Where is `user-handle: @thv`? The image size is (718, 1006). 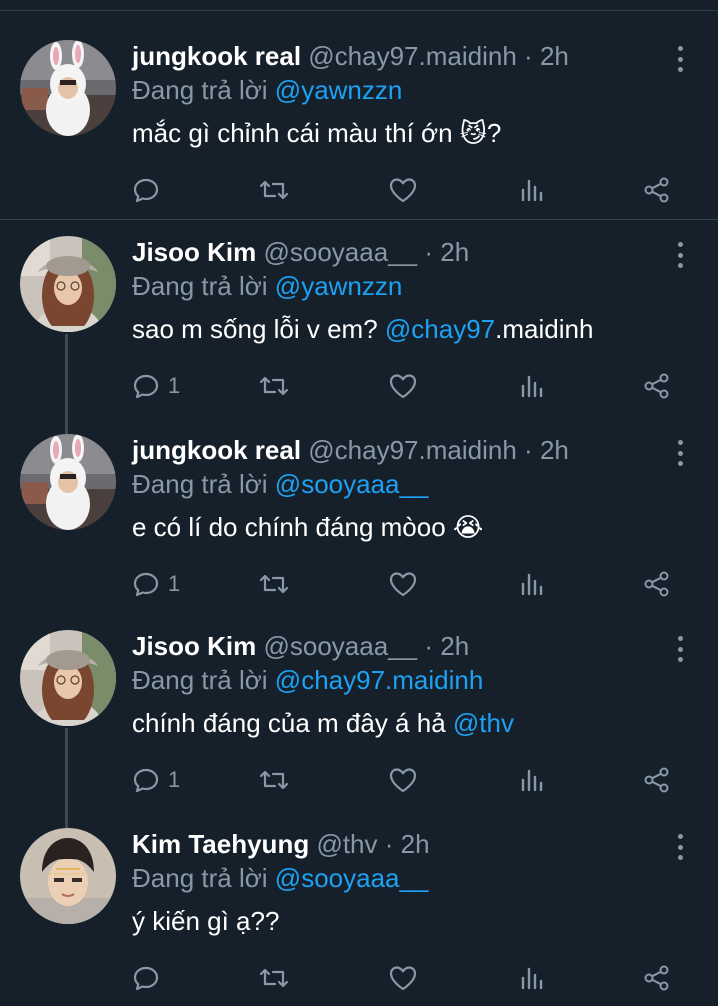
user-handle: @thv is located at coordinates (346, 844).